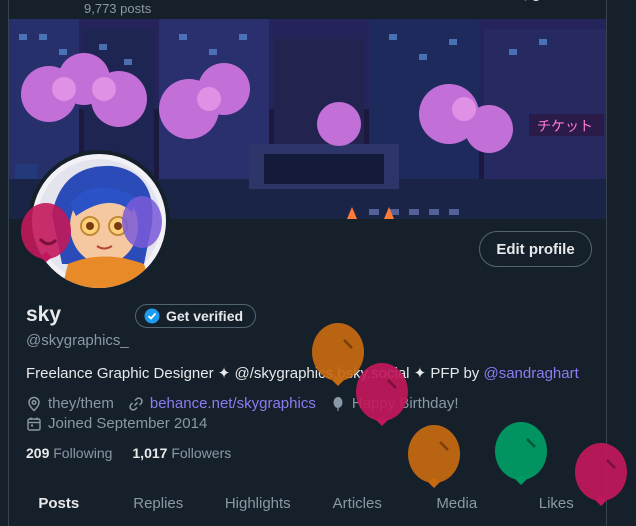  Describe the element at coordinates (44, 314) in the screenshot. I see `display-name: sky` at that location.